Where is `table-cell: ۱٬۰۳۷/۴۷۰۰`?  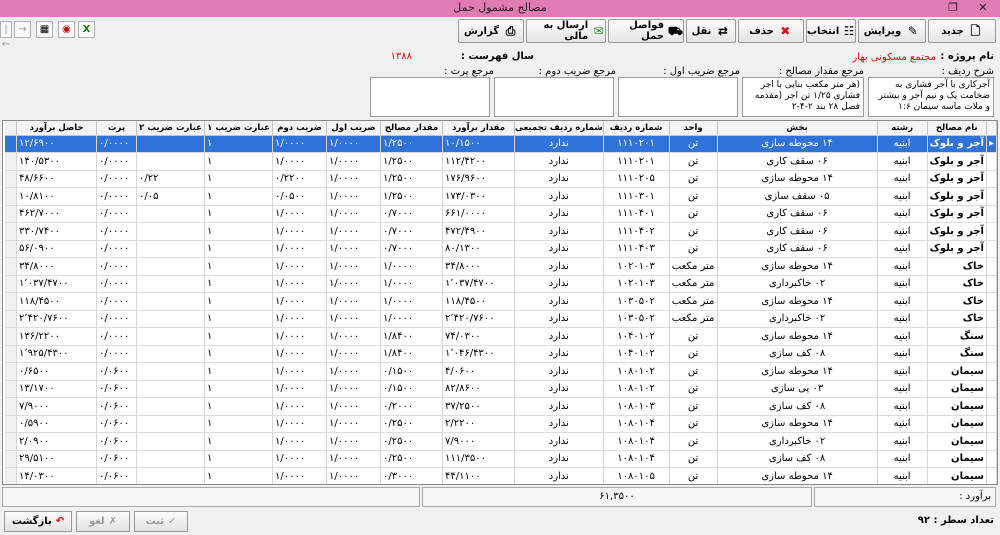
table-cell: ۱٬۰۳۷/۴۷۰۰ is located at coordinates (57, 284).